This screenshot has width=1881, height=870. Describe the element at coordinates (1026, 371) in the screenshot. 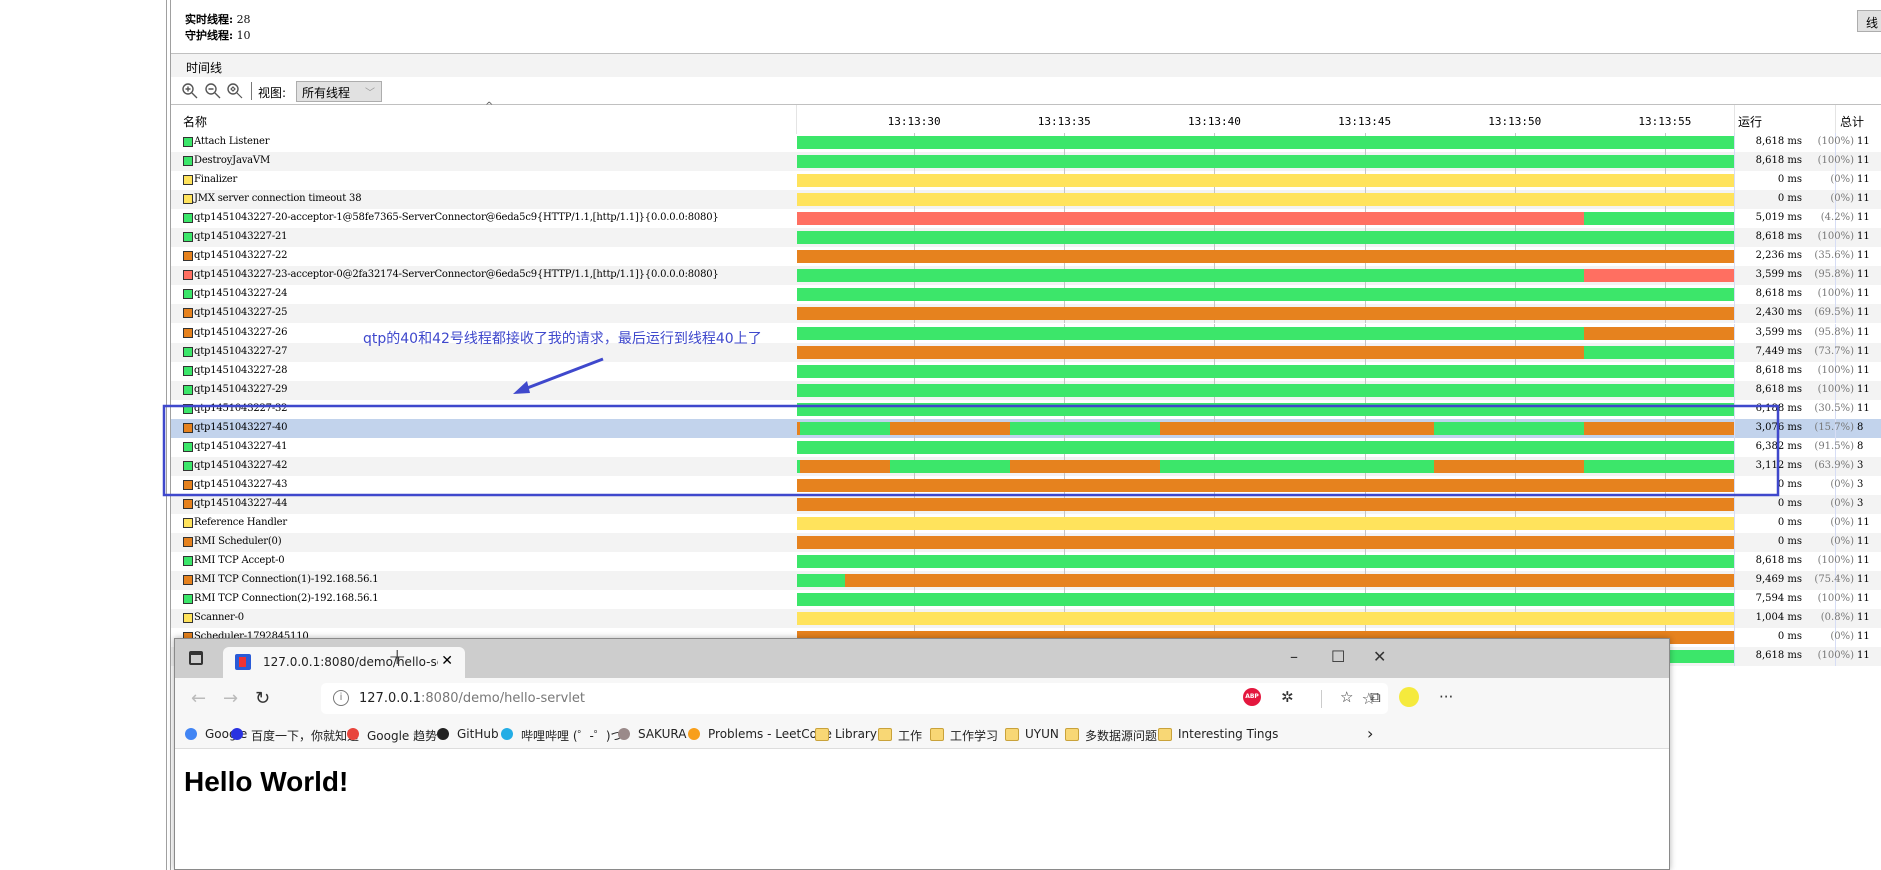

I see `thread-row: qtp1451043227-28 8,618 ms (100%) 11` at that location.